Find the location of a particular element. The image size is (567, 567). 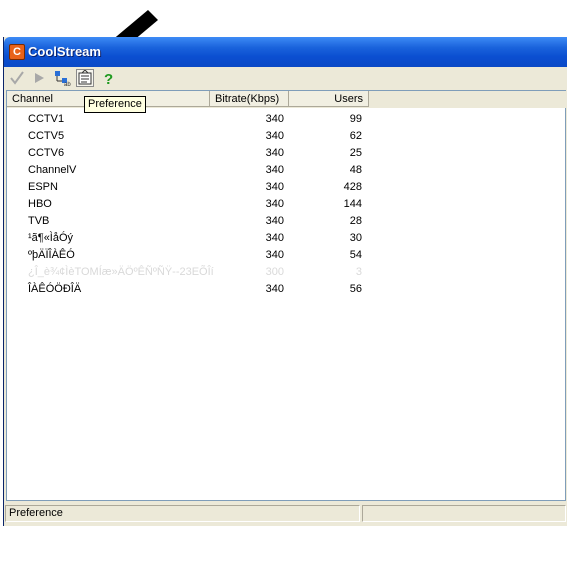

column-header-users: Users is located at coordinates (329, 99).